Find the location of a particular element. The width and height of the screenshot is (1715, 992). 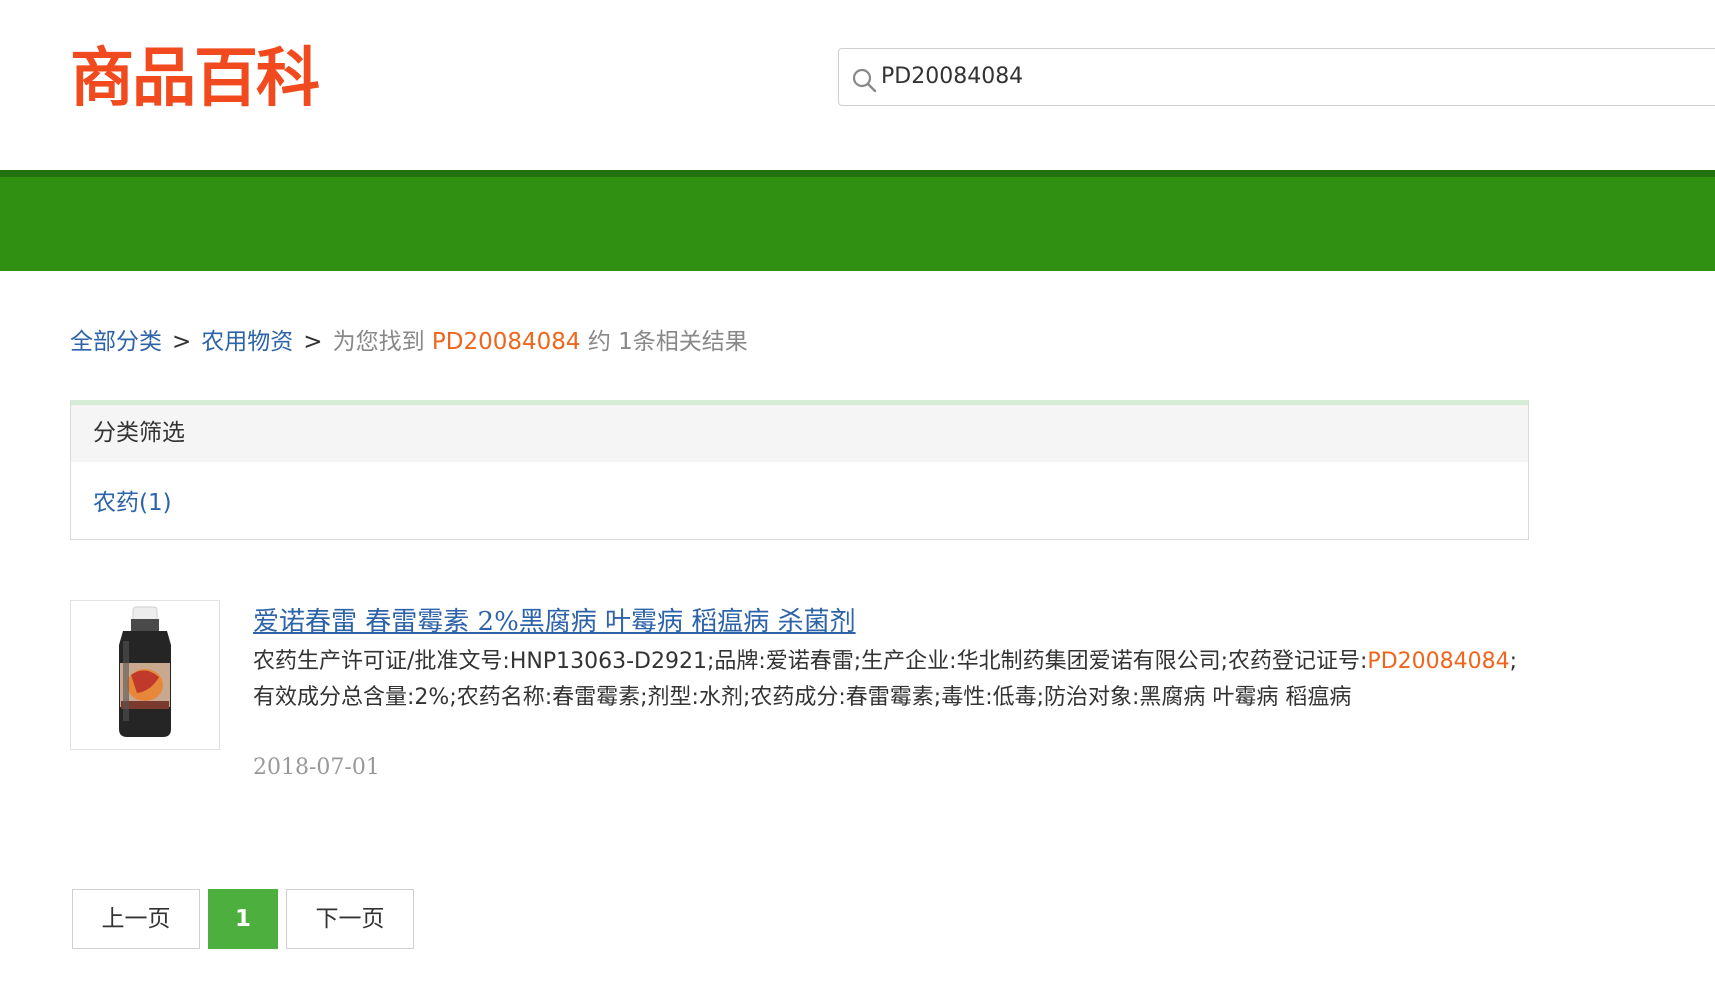

result-count: 约 1条相关结果 is located at coordinates (667, 342).